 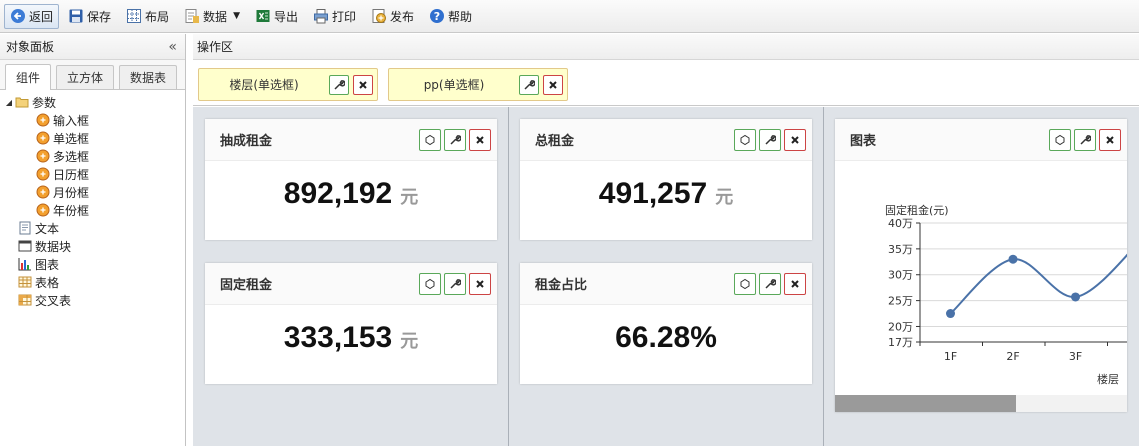 What do you see at coordinates (92, 102) in the screenshot?
I see `tree-node-params: ◢ 参数` at bounding box center [92, 102].